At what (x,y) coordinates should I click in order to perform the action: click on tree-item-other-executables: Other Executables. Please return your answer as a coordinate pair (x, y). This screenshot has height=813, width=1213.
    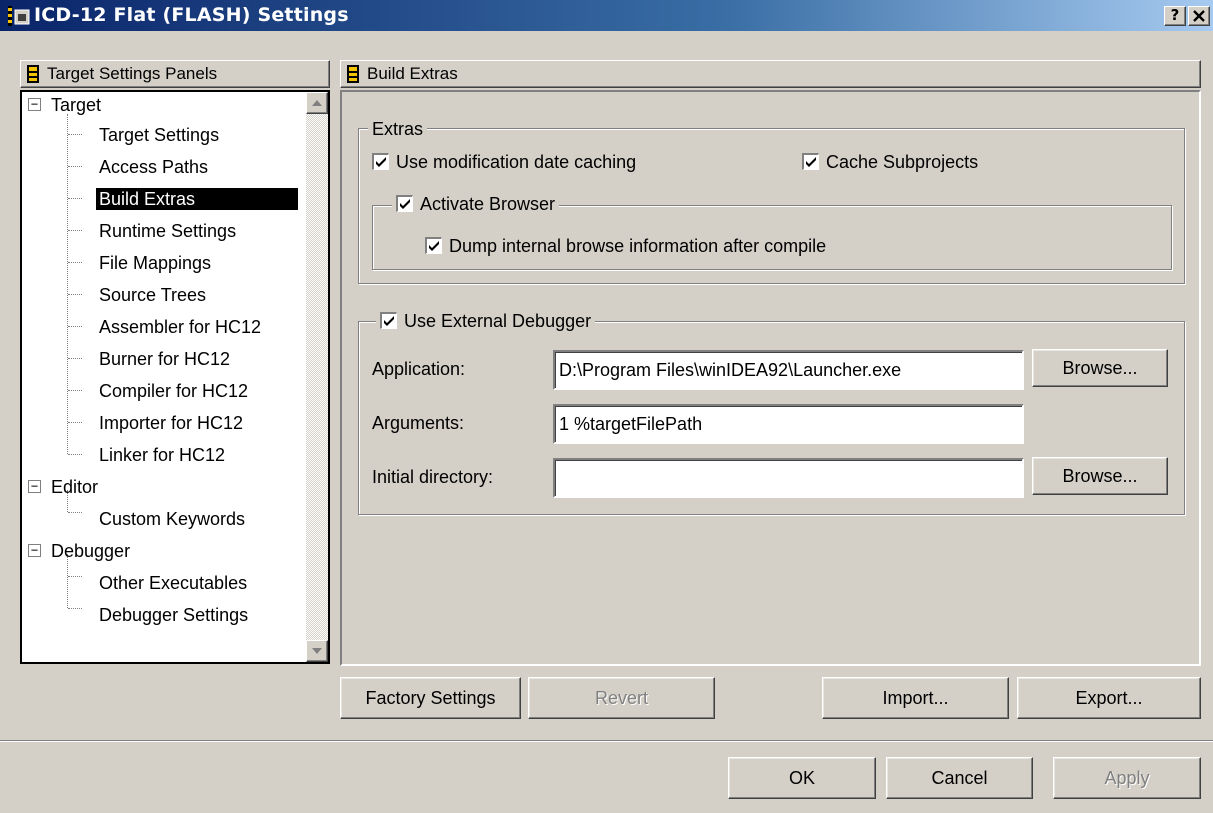
    Looking at the image, I should click on (173, 583).